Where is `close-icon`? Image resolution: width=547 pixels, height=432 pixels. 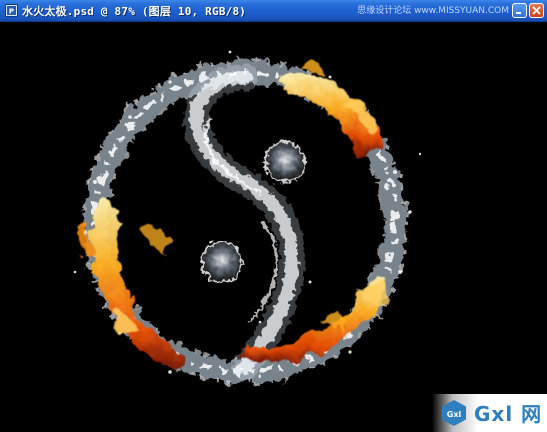 close-icon is located at coordinates (536, 10).